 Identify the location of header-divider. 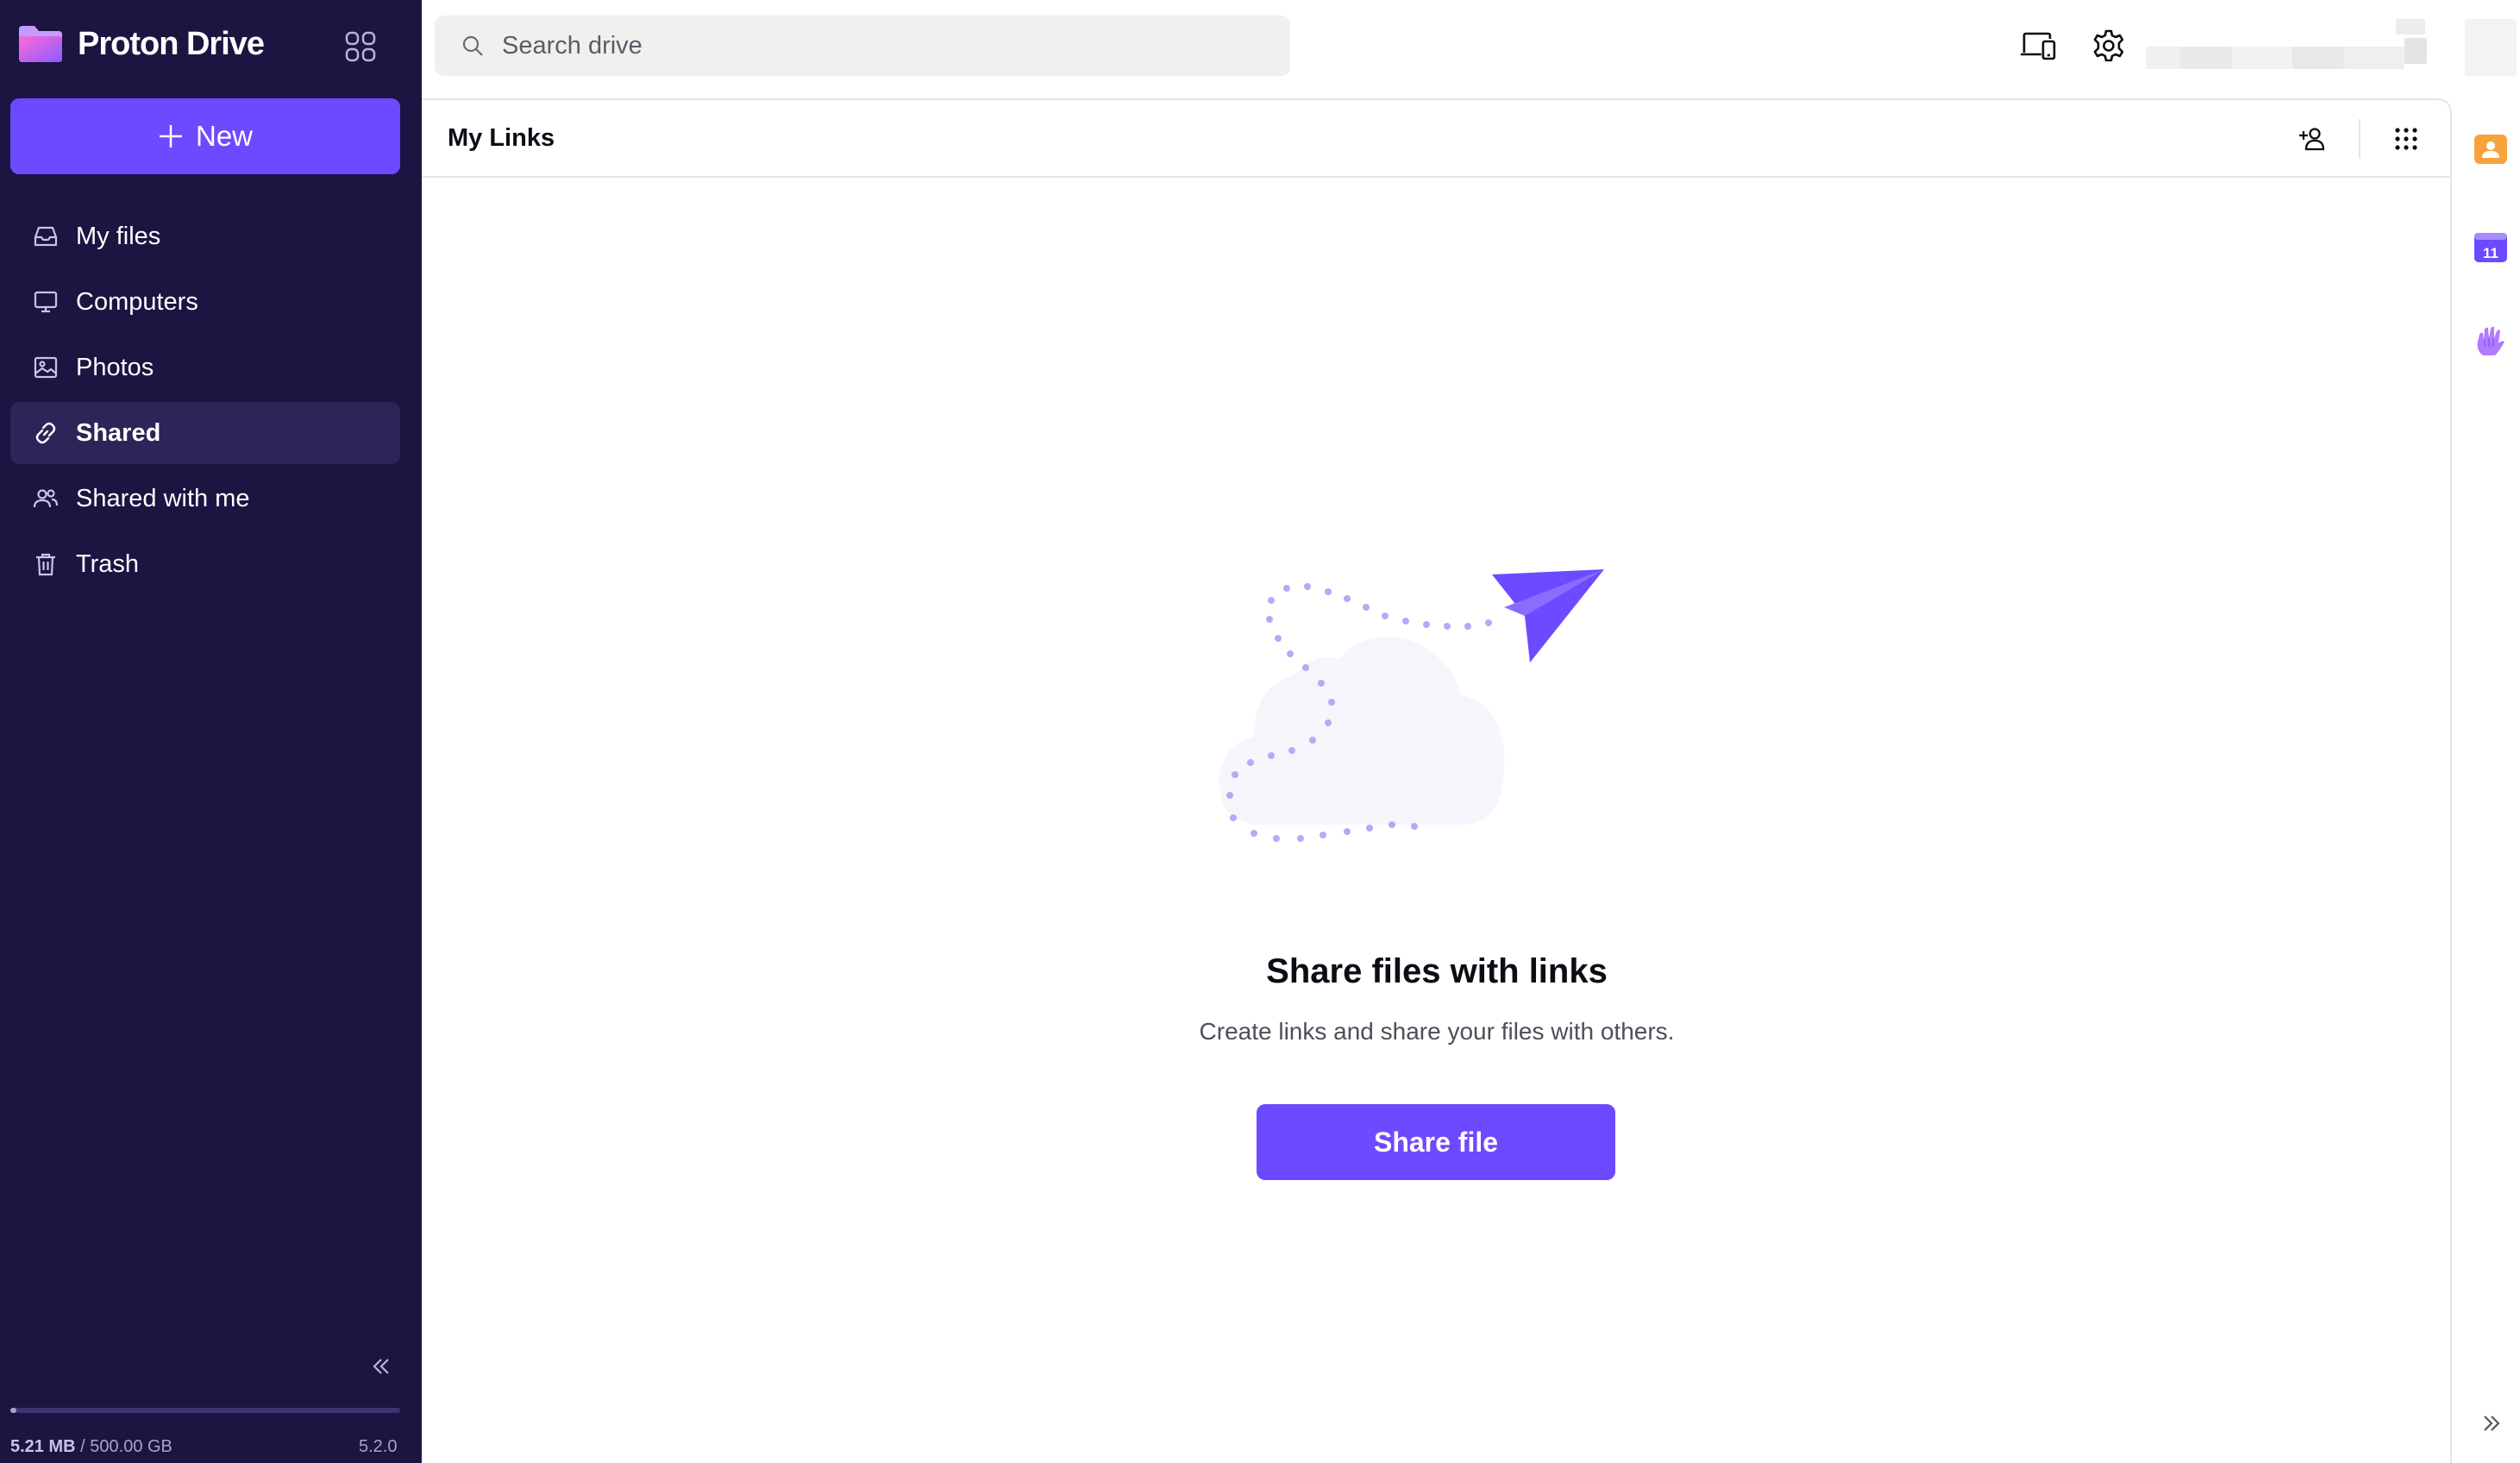
(2359, 139).